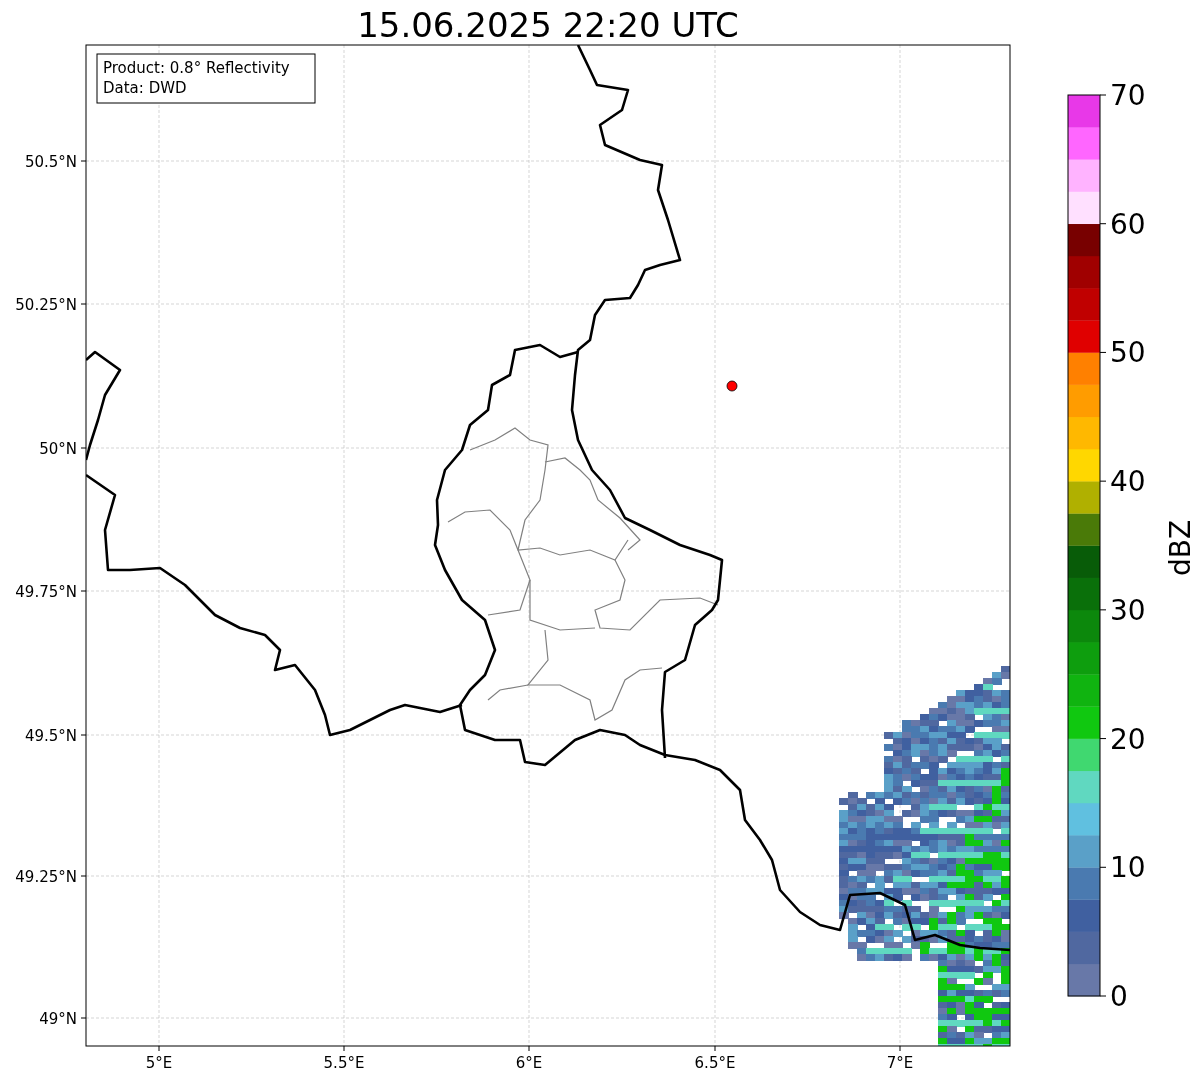  Describe the element at coordinates (1119, 996) in the screenshot. I see `colorbar-tick-label: 0` at that location.